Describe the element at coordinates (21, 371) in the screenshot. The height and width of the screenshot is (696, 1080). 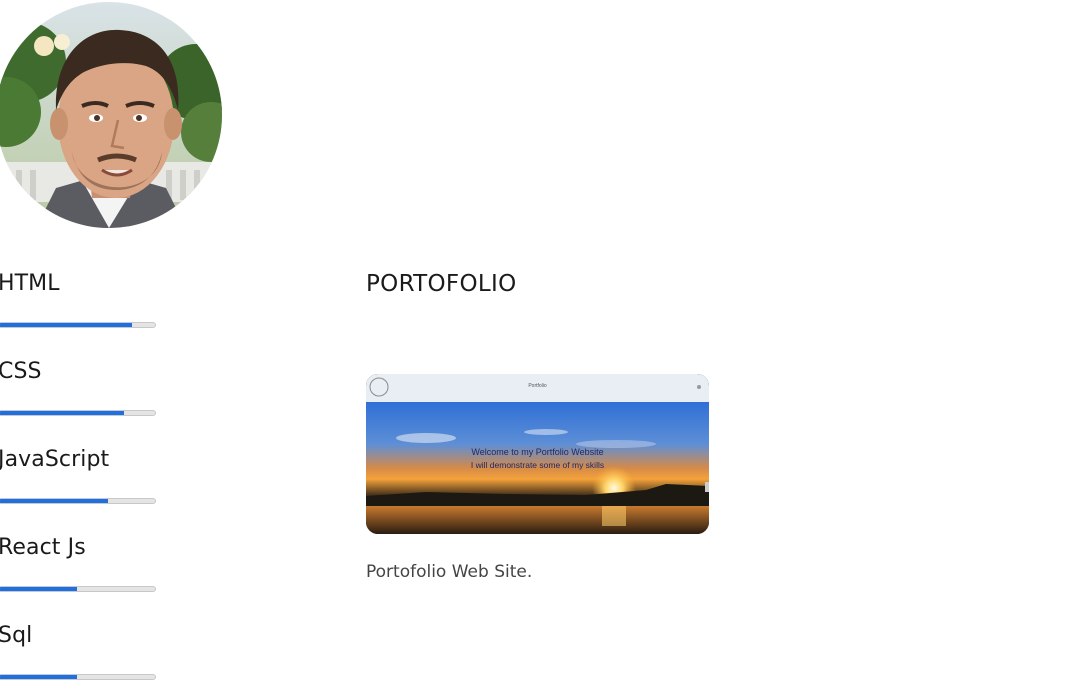
I see `skill-label: CSS` at that location.